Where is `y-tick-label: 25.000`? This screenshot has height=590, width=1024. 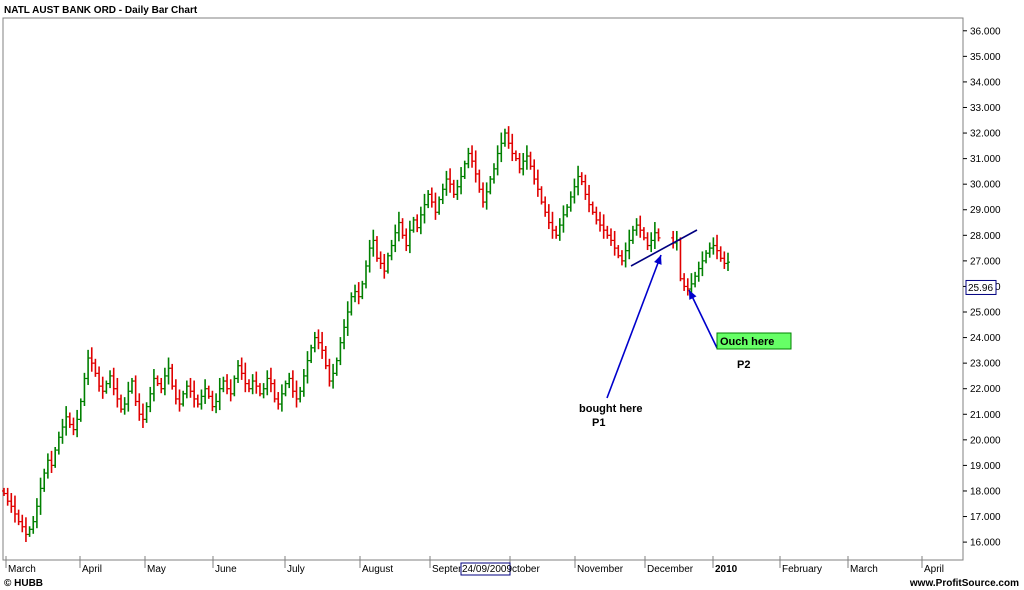
y-tick-label: 25.000 is located at coordinates (985, 313).